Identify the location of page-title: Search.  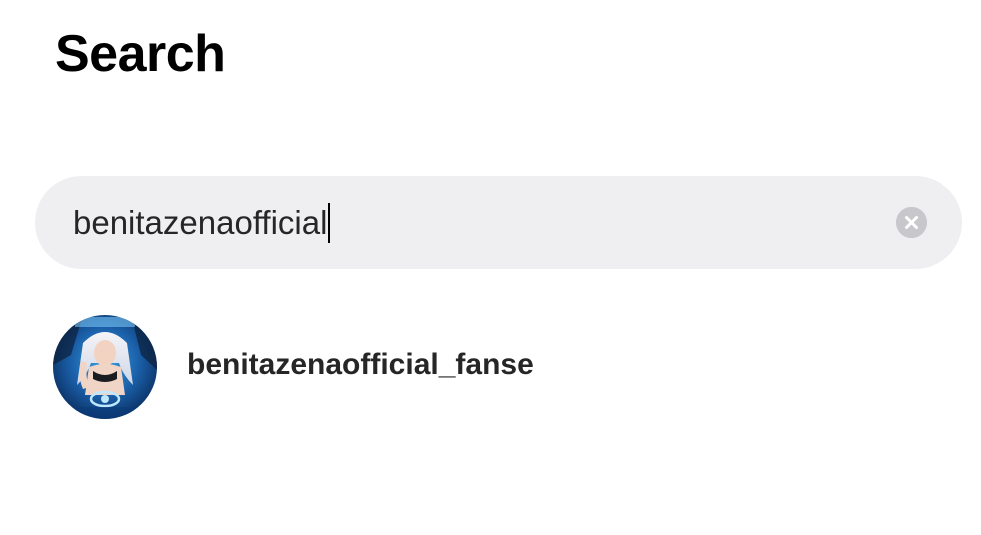
(140, 54).